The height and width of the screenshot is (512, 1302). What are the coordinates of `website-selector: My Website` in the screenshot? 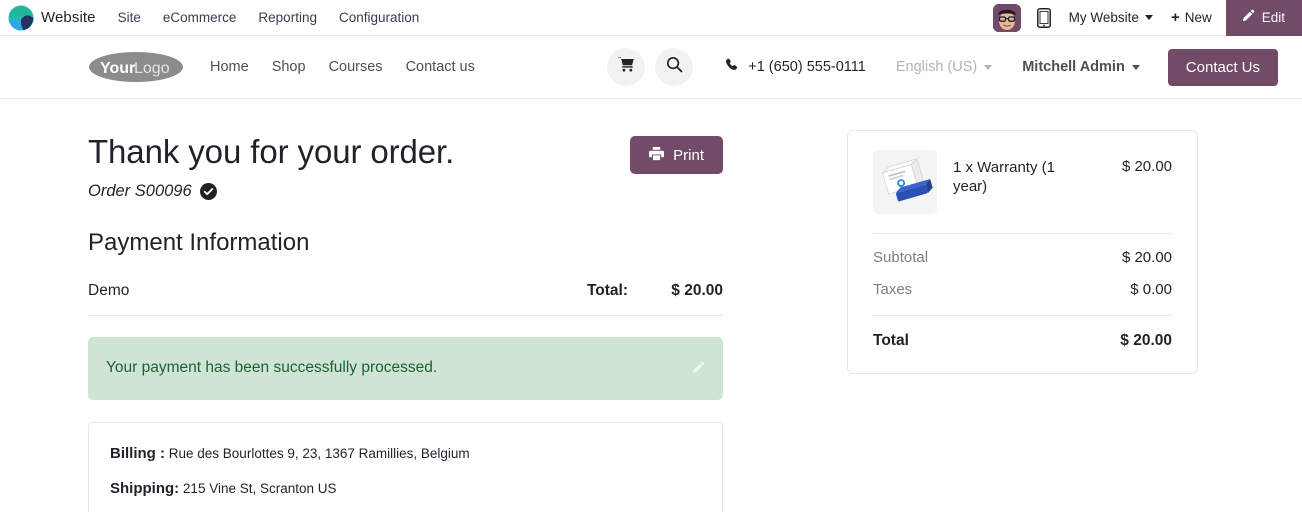 It's located at (1111, 17).